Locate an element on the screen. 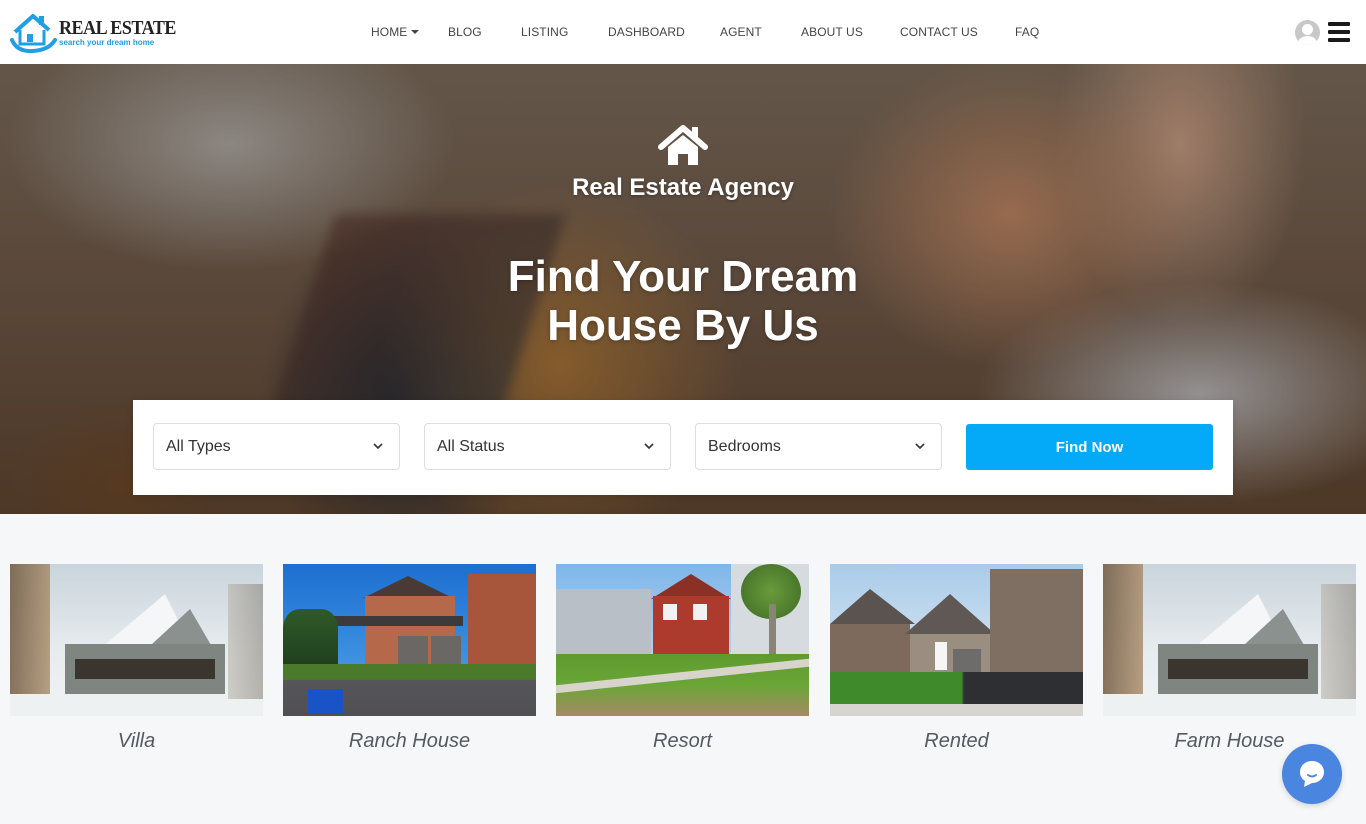 The image size is (1366, 824). property-type-card-farm-house: Farm House is located at coordinates (1229, 658).